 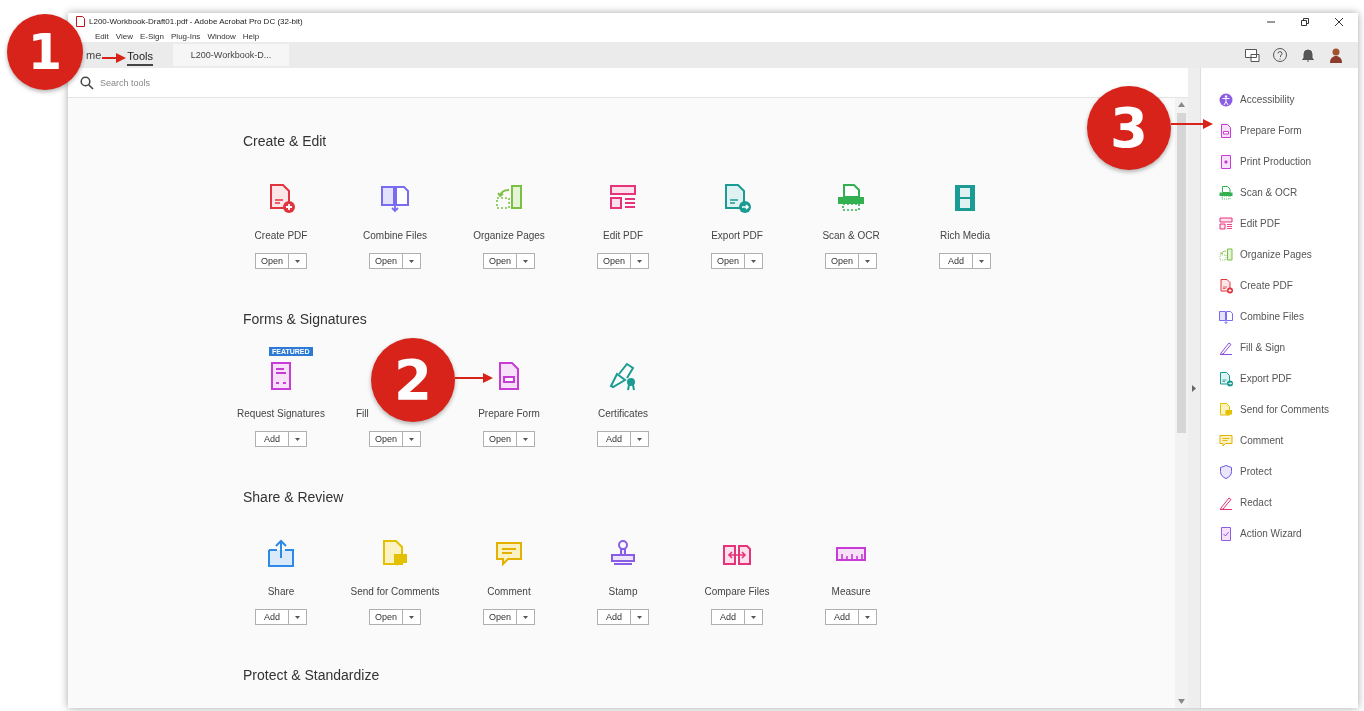 What do you see at coordinates (1226, 471) in the screenshot?
I see `shield-icon` at bounding box center [1226, 471].